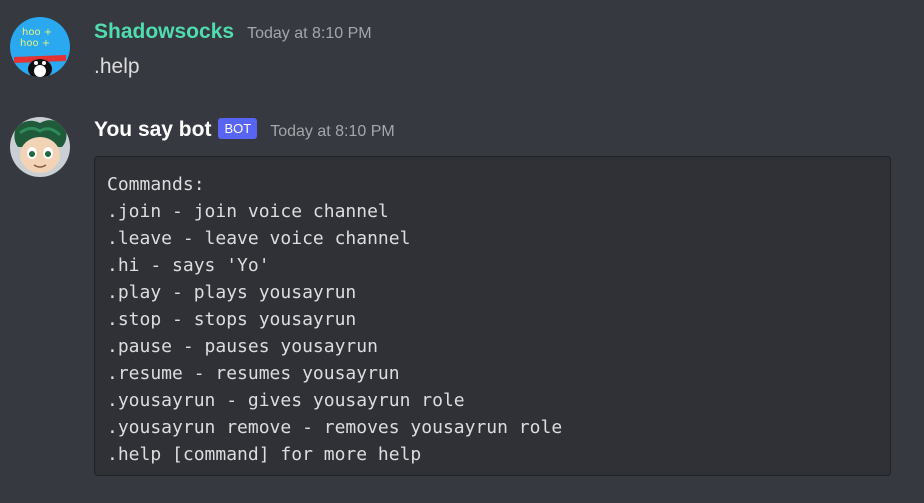 This screenshot has width=924, height=503. Describe the element at coordinates (242, 346) in the screenshot. I see `code-line: .pause - pauses yousayrun` at that location.